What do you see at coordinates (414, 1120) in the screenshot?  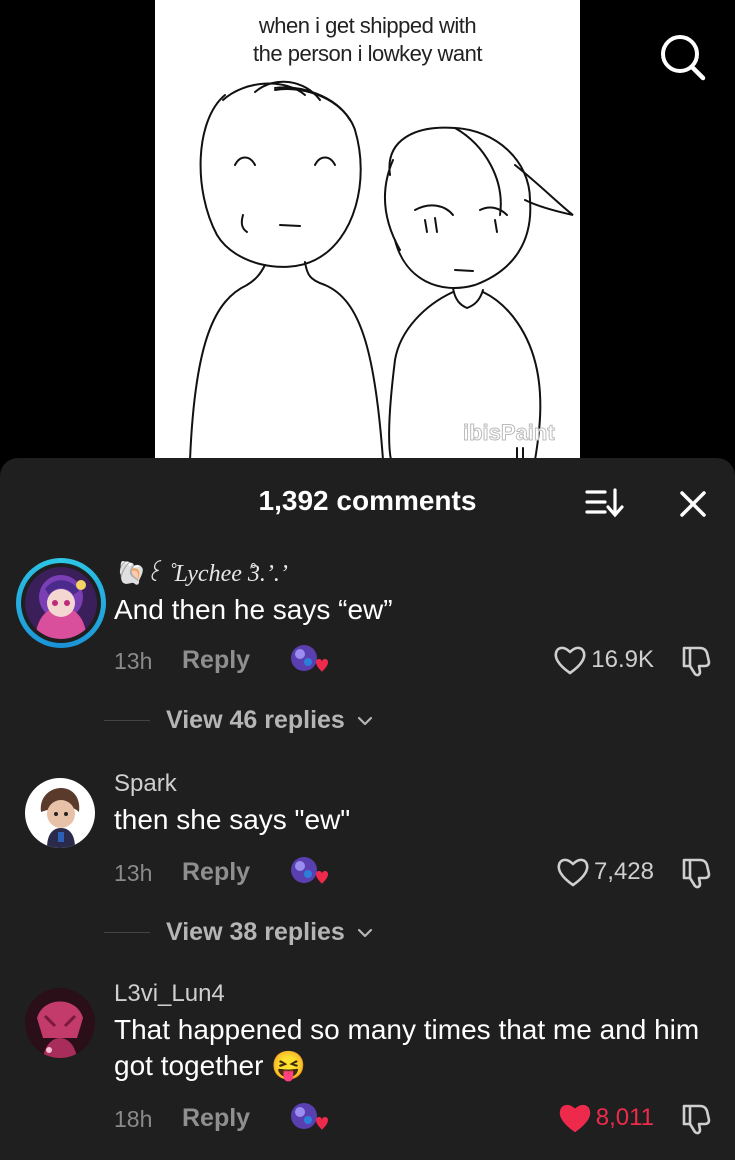 I see `comment-meta: 18h Reply 8,011` at bounding box center [414, 1120].